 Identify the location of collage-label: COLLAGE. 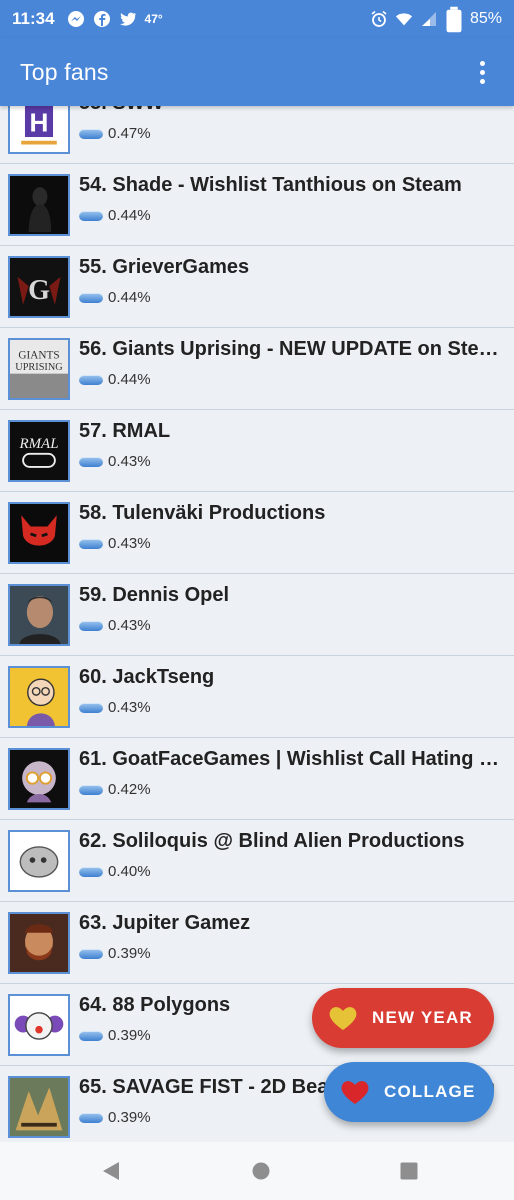
(430, 1091).